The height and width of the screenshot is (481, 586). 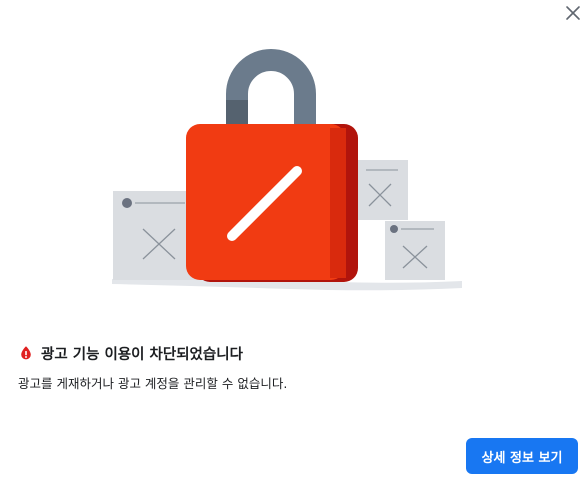 I want to click on right-bottom-card, so click(x=415, y=250).